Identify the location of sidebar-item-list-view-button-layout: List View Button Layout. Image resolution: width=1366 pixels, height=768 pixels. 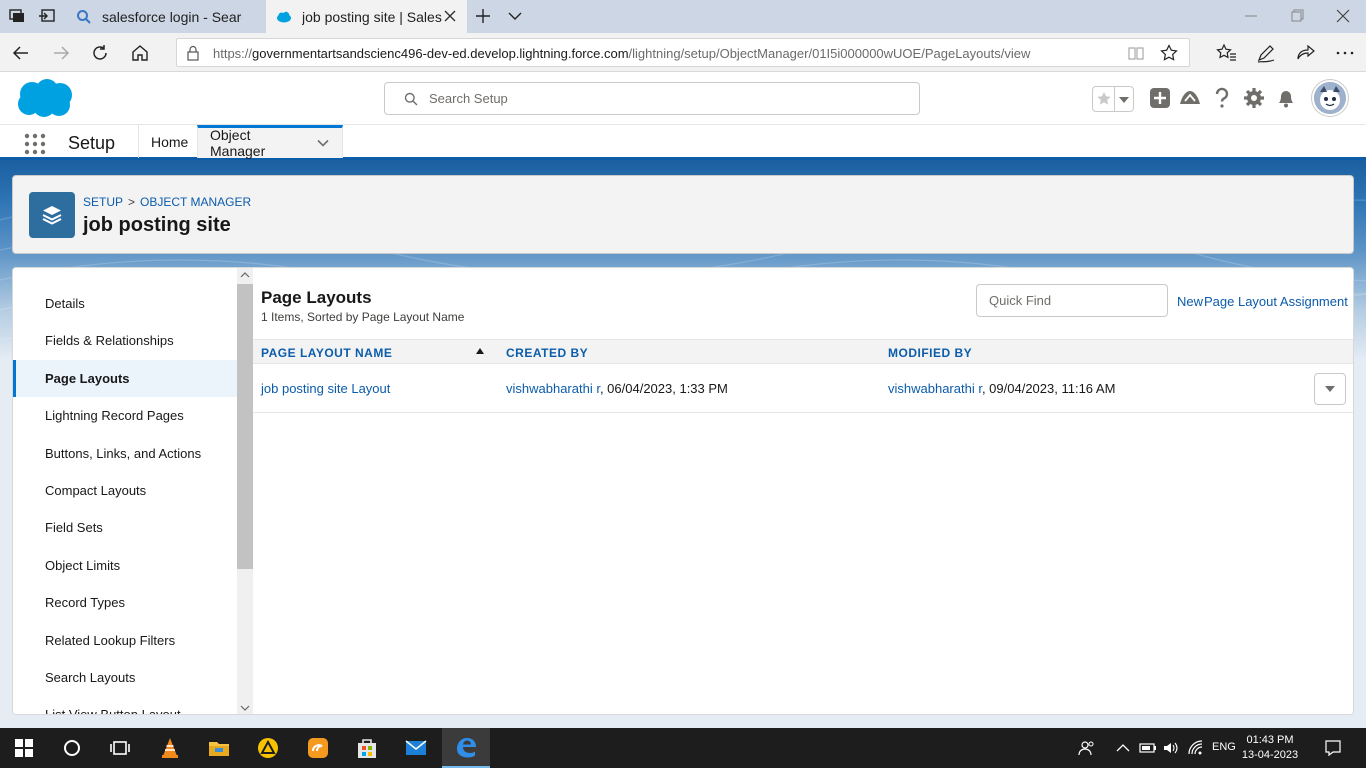
(125, 705).